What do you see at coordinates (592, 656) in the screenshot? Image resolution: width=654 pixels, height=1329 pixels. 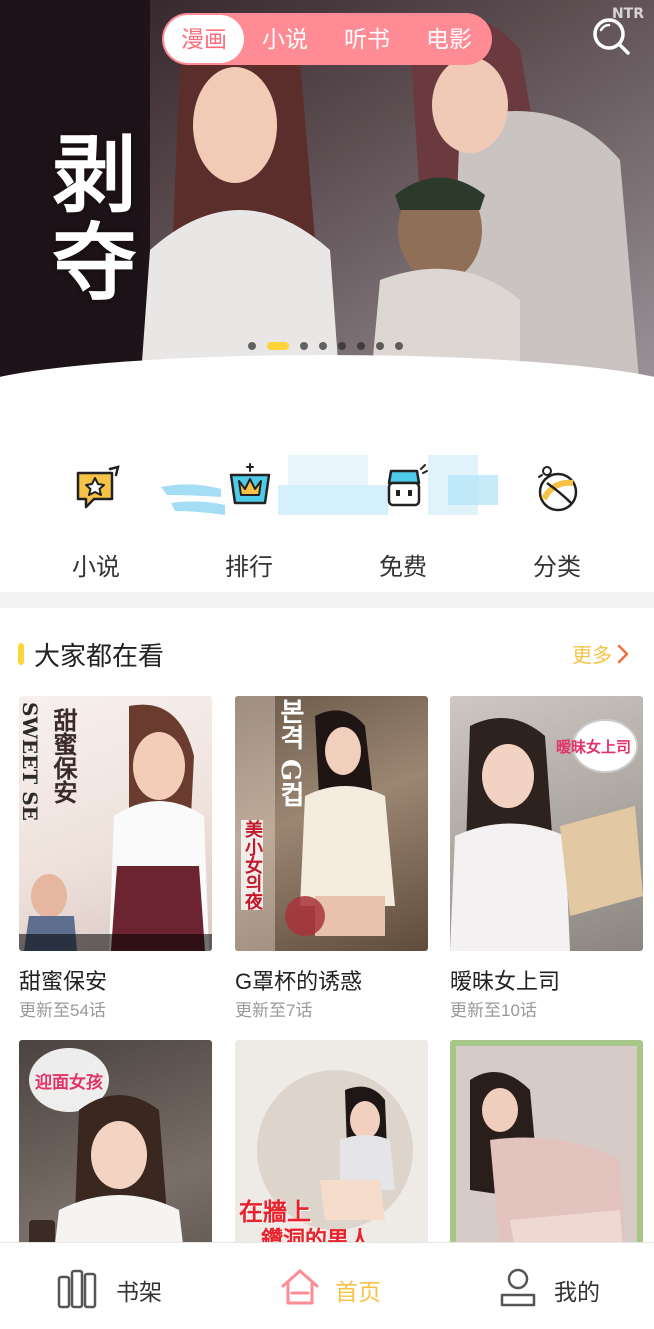 I see `more-label: 更多` at bounding box center [592, 656].